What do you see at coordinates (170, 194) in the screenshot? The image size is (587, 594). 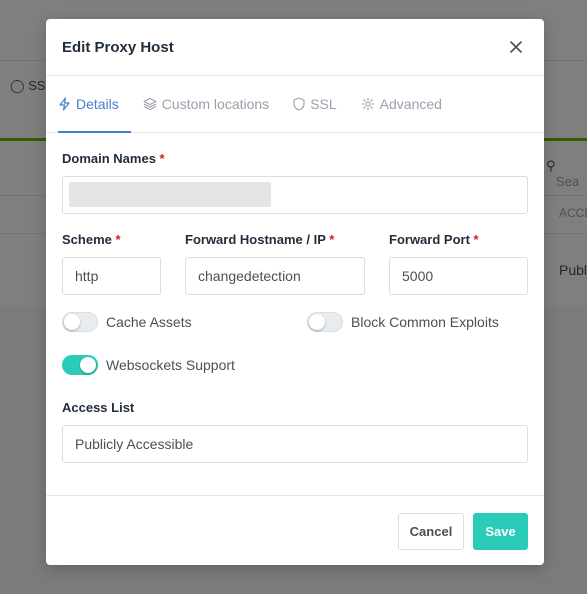 I see `redacted-domain-chip` at bounding box center [170, 194].